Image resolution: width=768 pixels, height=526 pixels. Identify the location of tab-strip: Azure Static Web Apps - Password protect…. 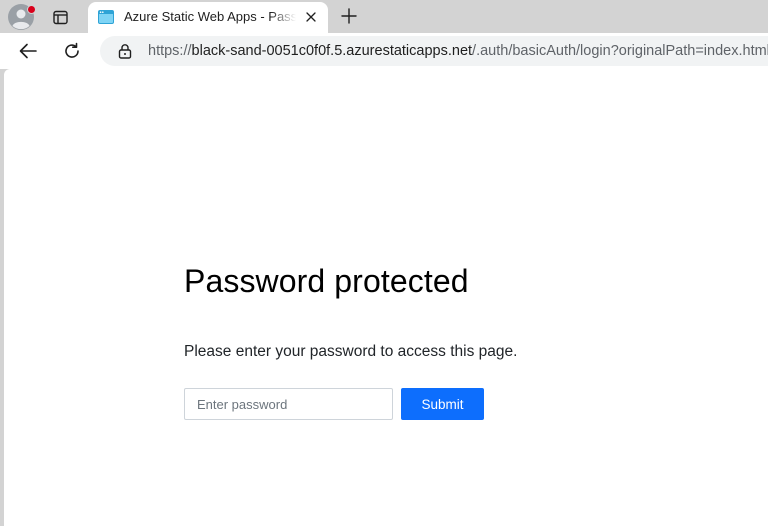
(384, 16).